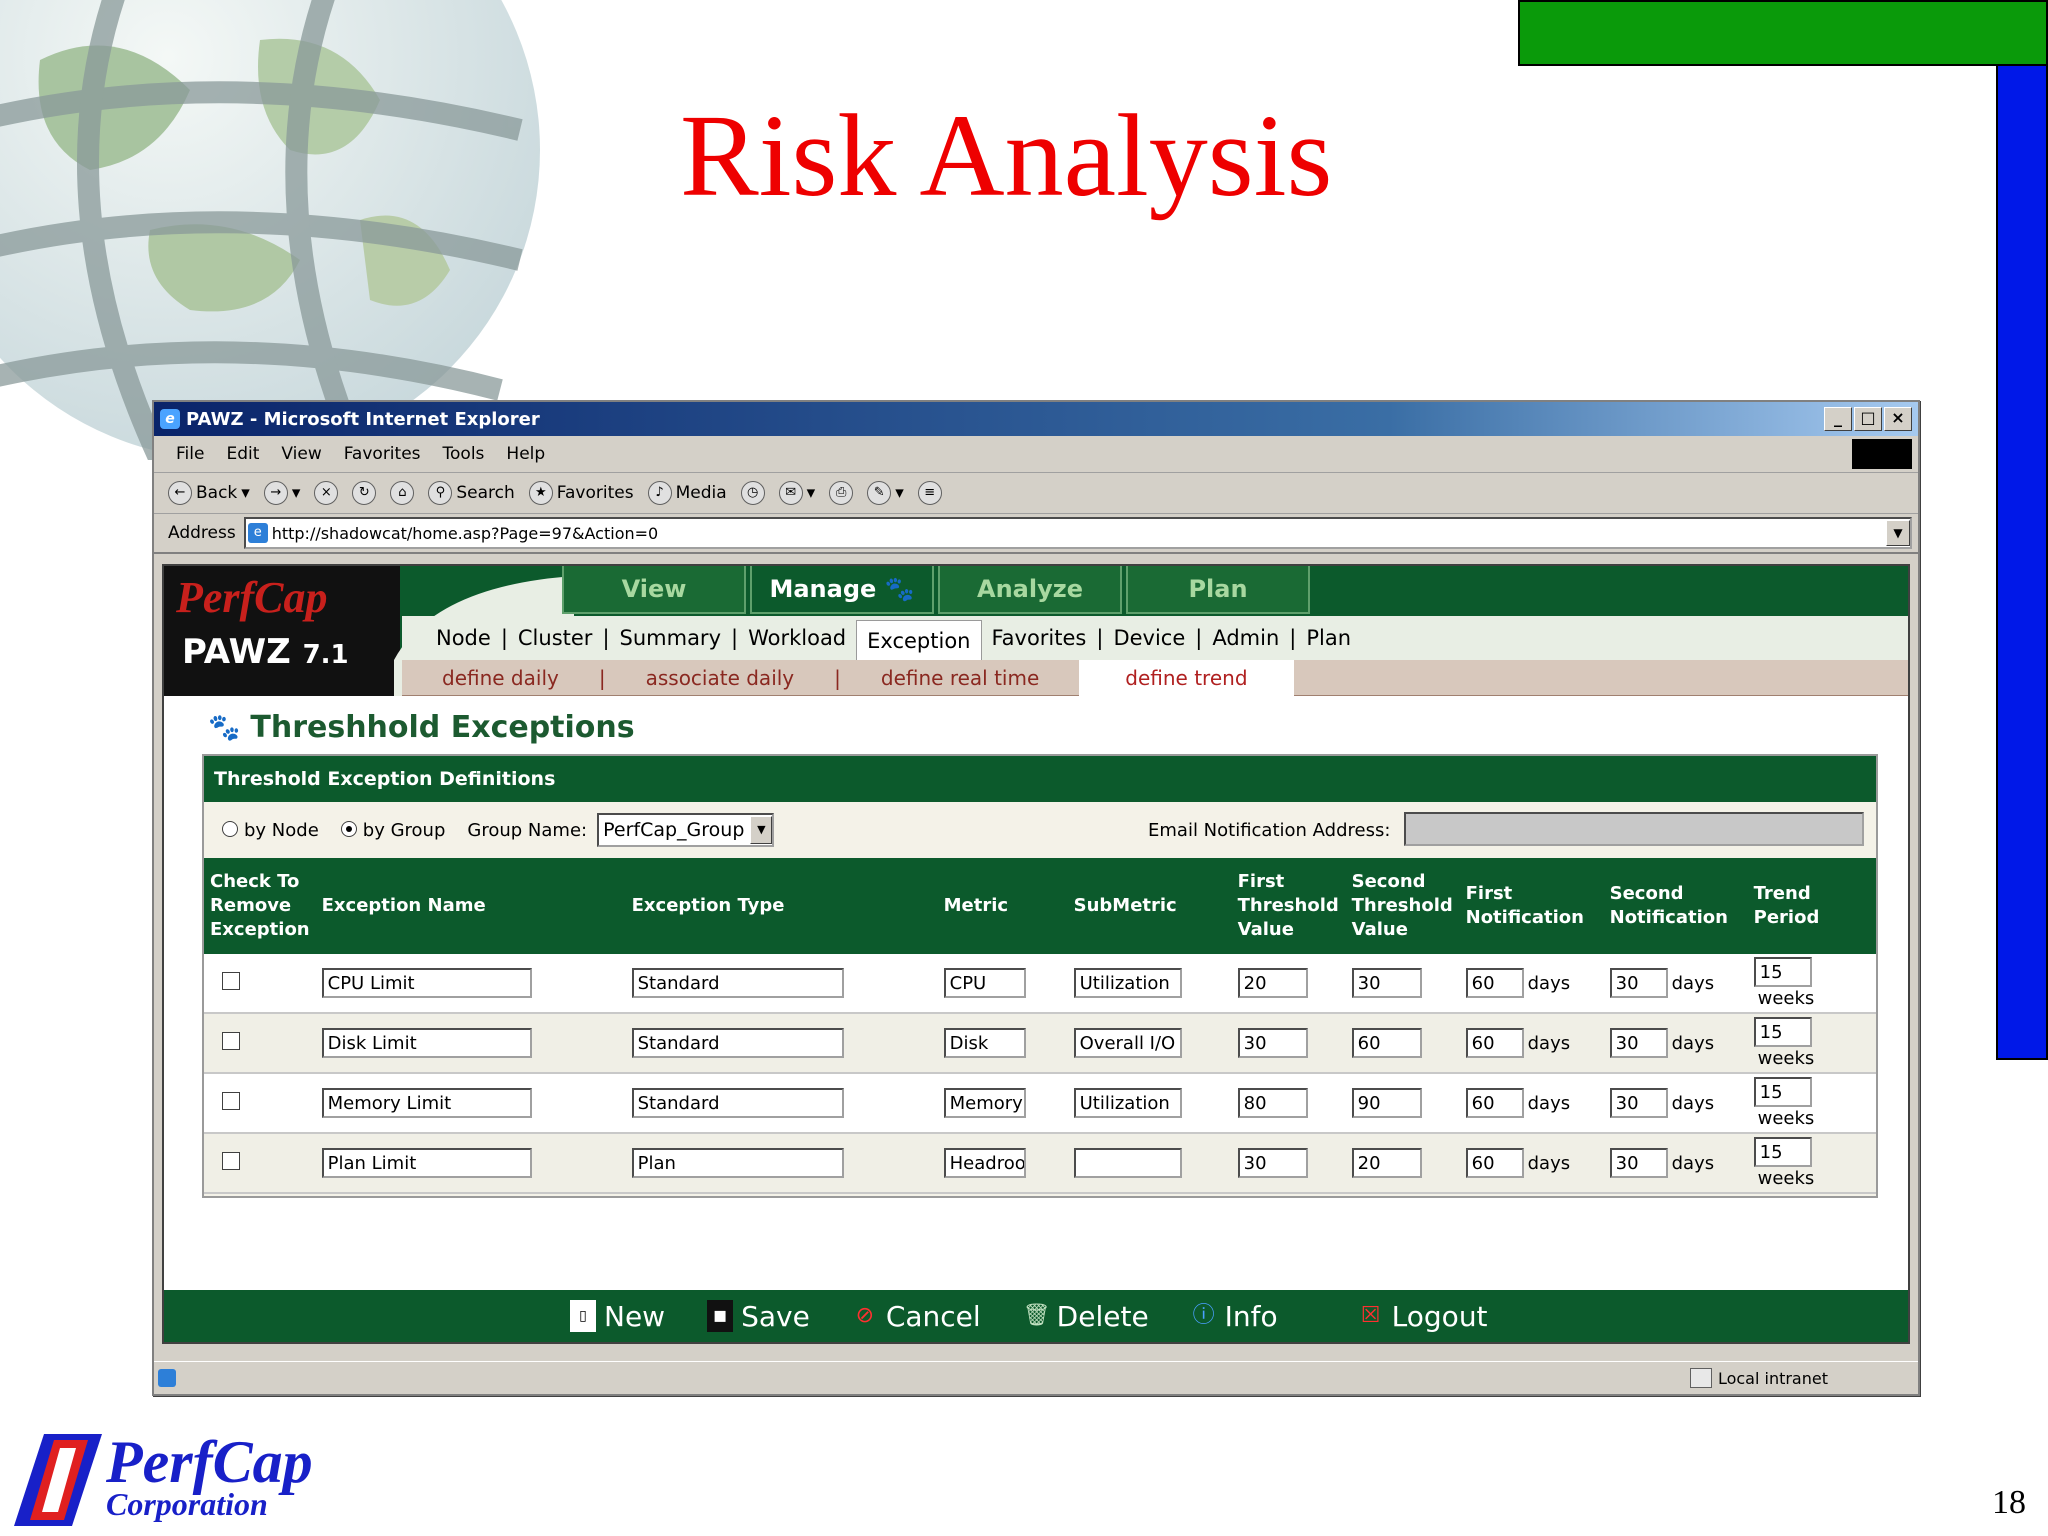 This screenshot has width=2048, height=1536. Describe the element at coordinates (929, 493) in the screenshot. I see `discuss-button: ≡` at that location.